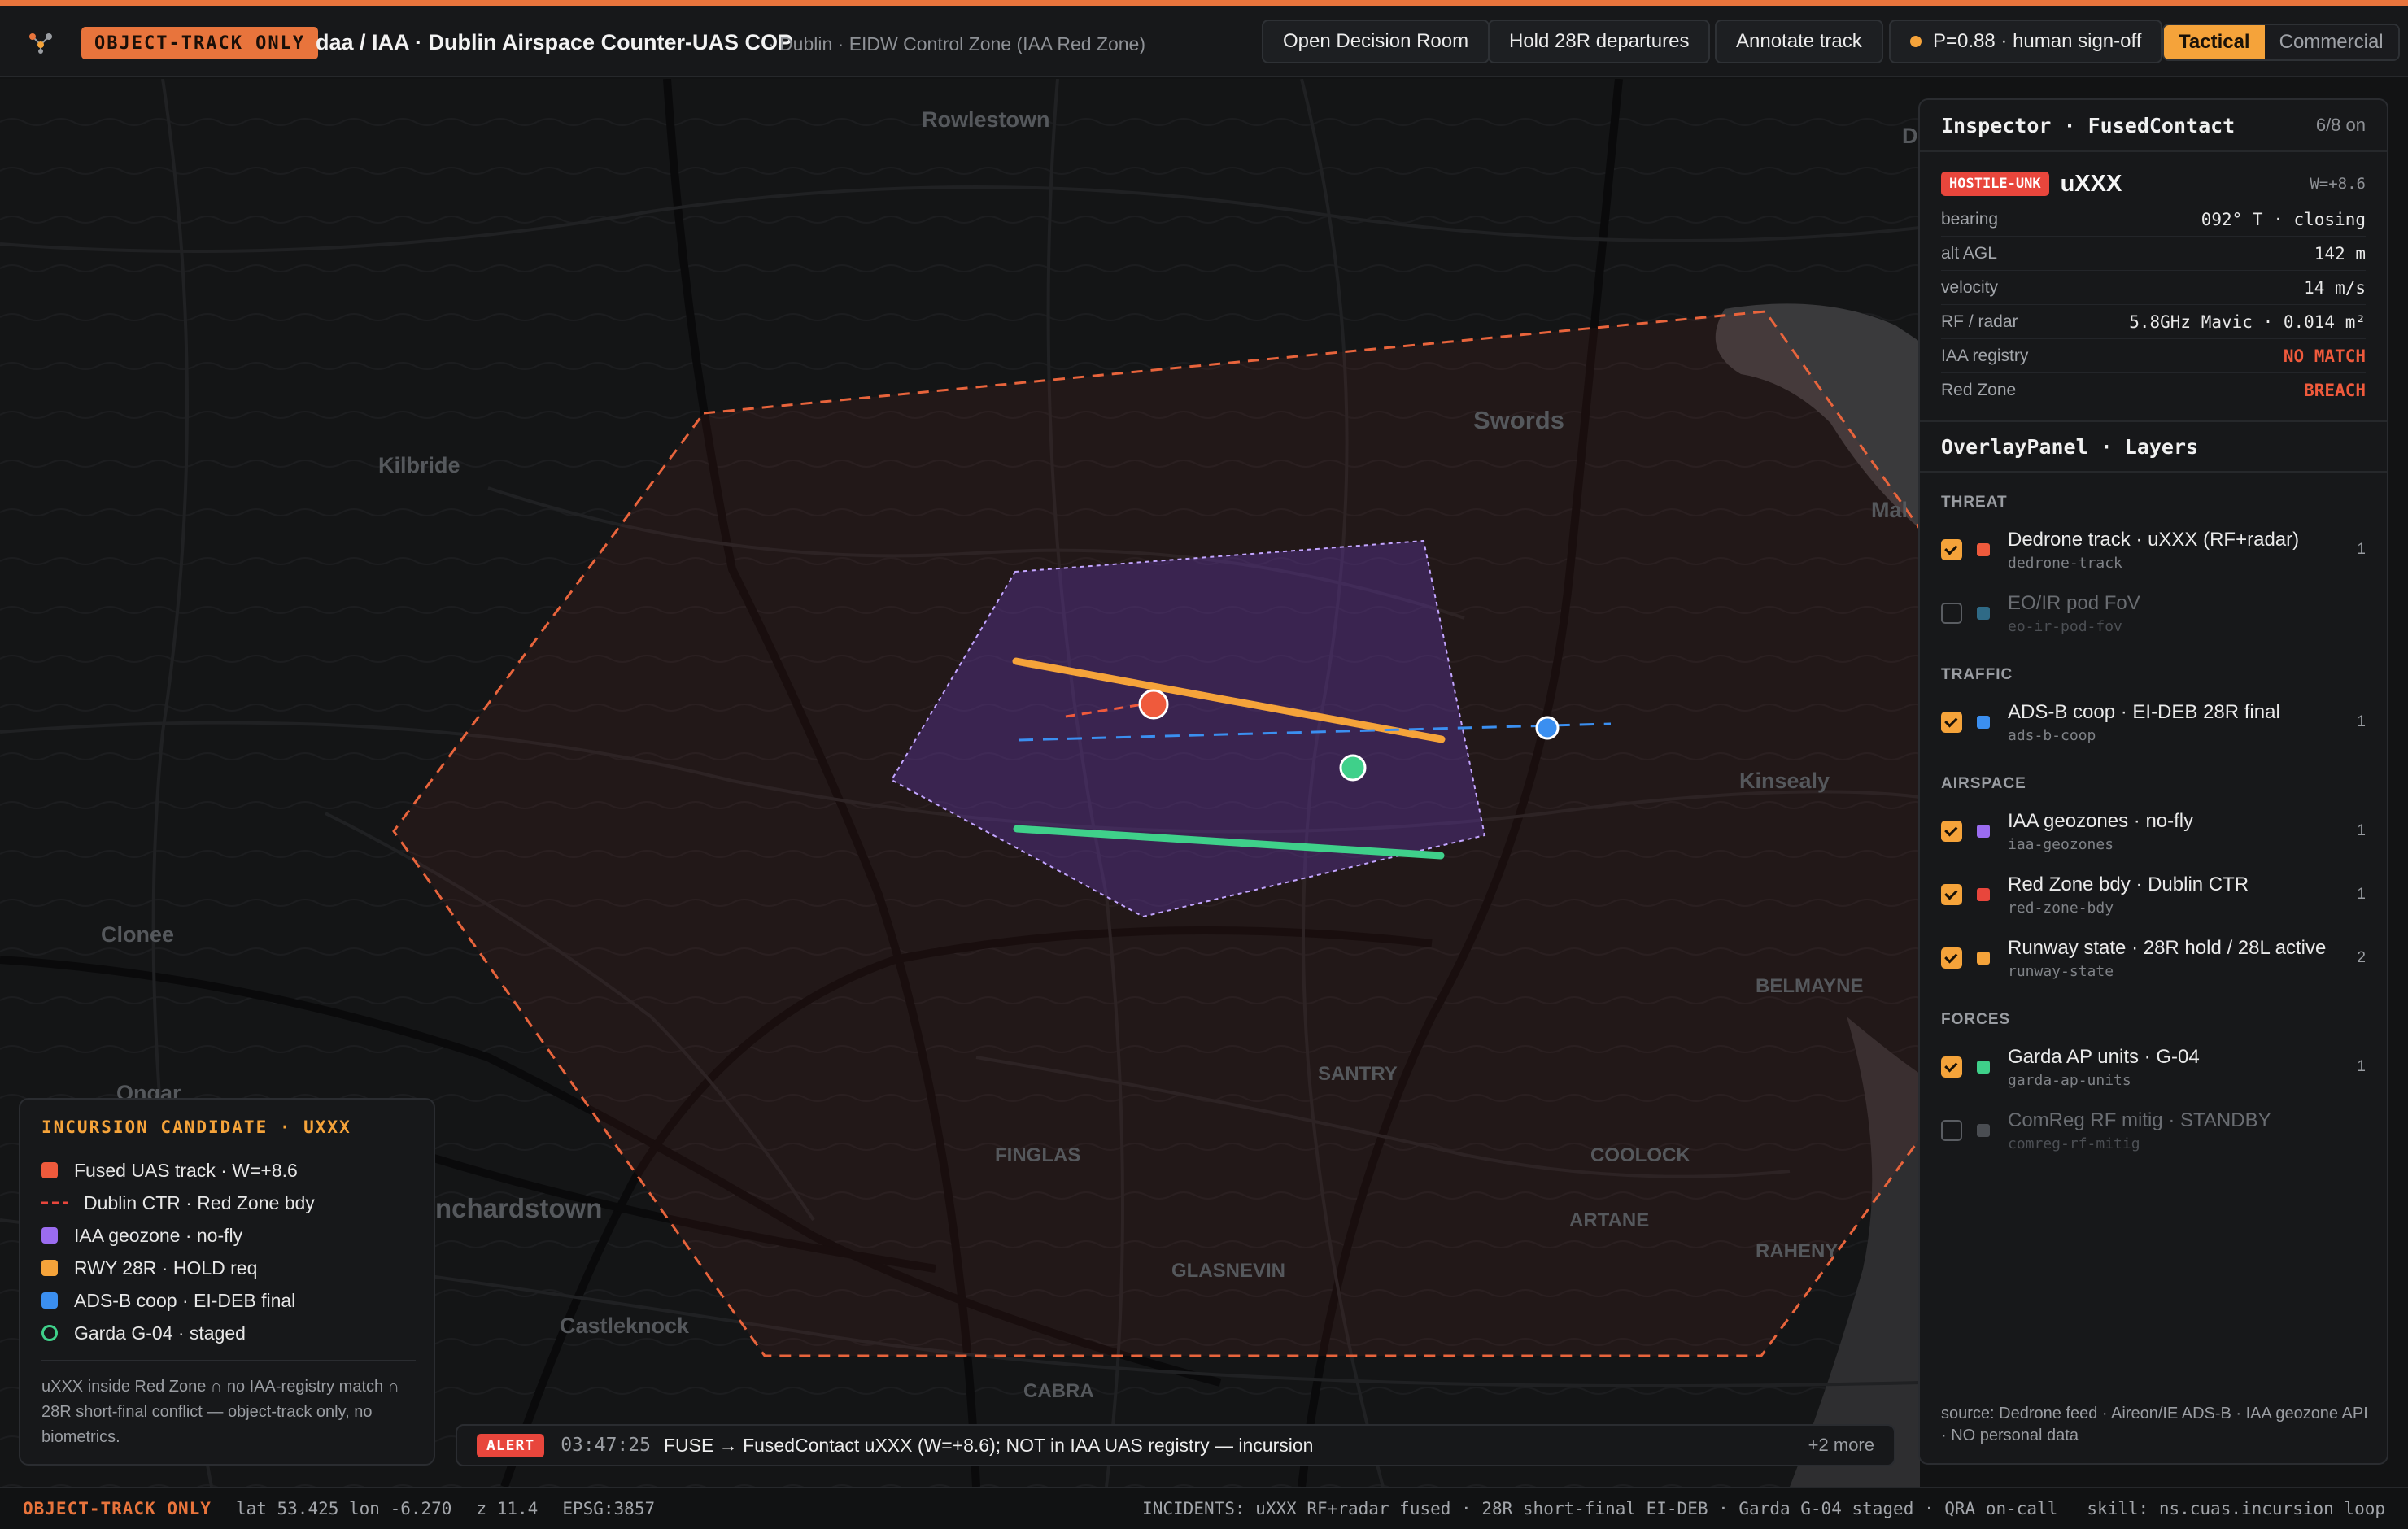  I want to click on inspector-row: bearing 092° T · closing, so click(2153, 220).